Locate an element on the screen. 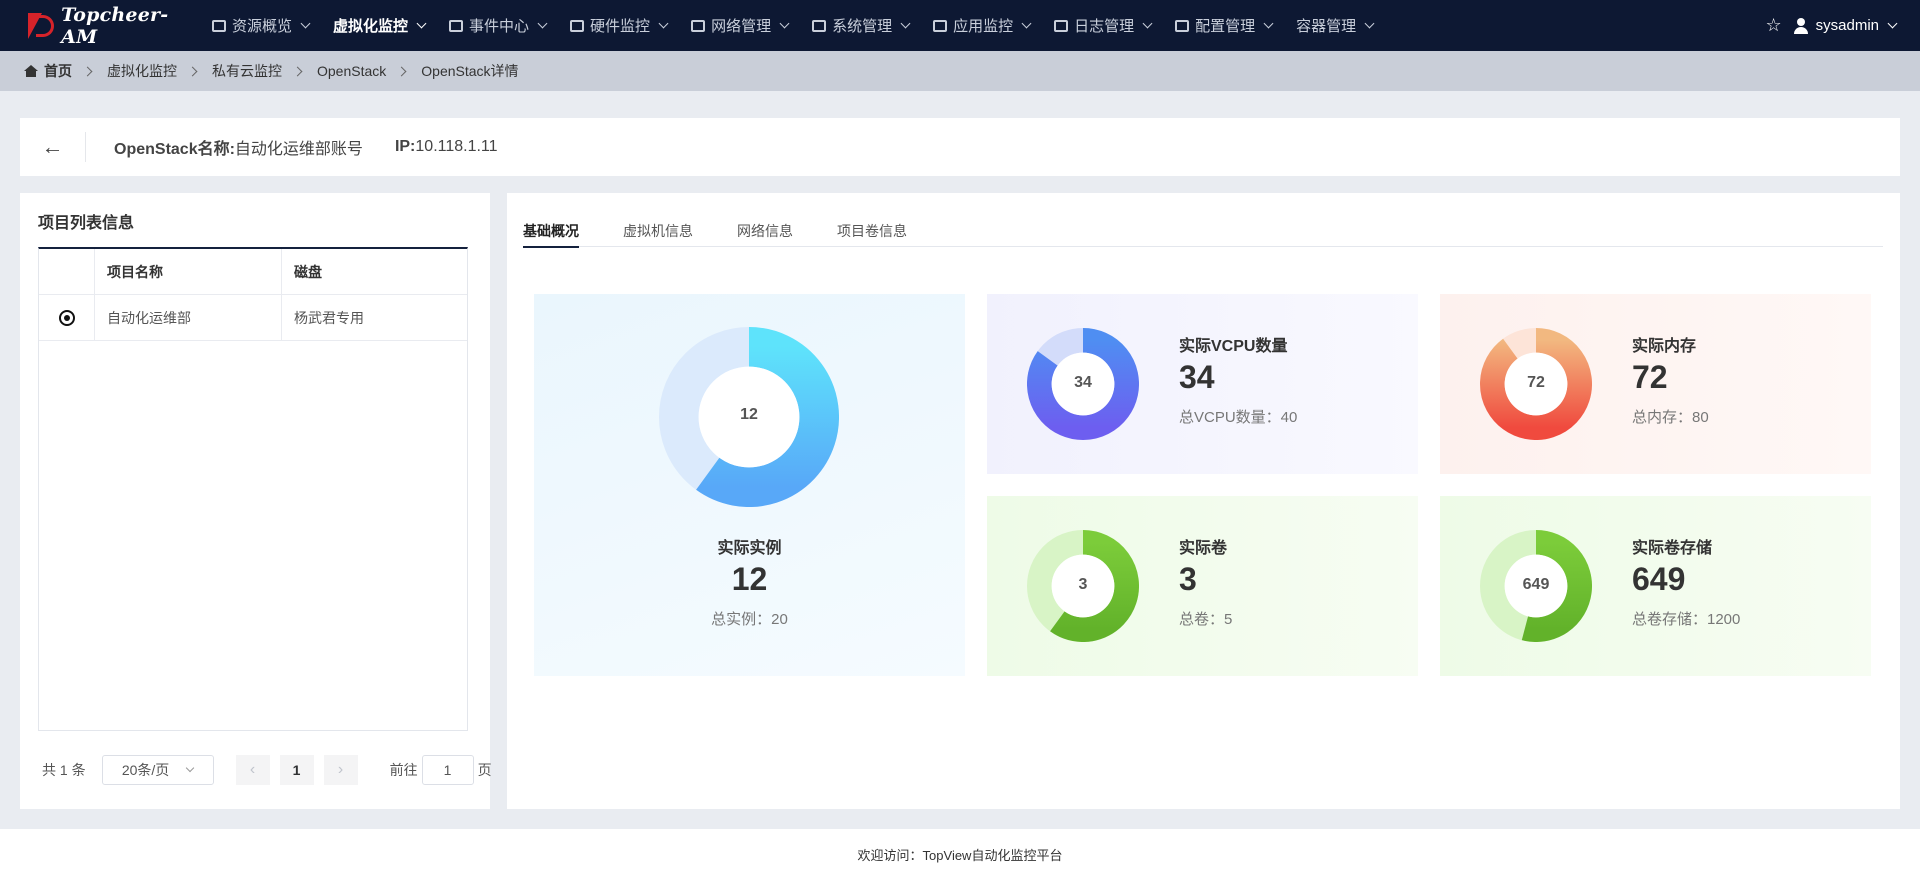 The image size is (1920, 880). breadcrumb-item: 私有云监控 is located at coordinates (247, 71).